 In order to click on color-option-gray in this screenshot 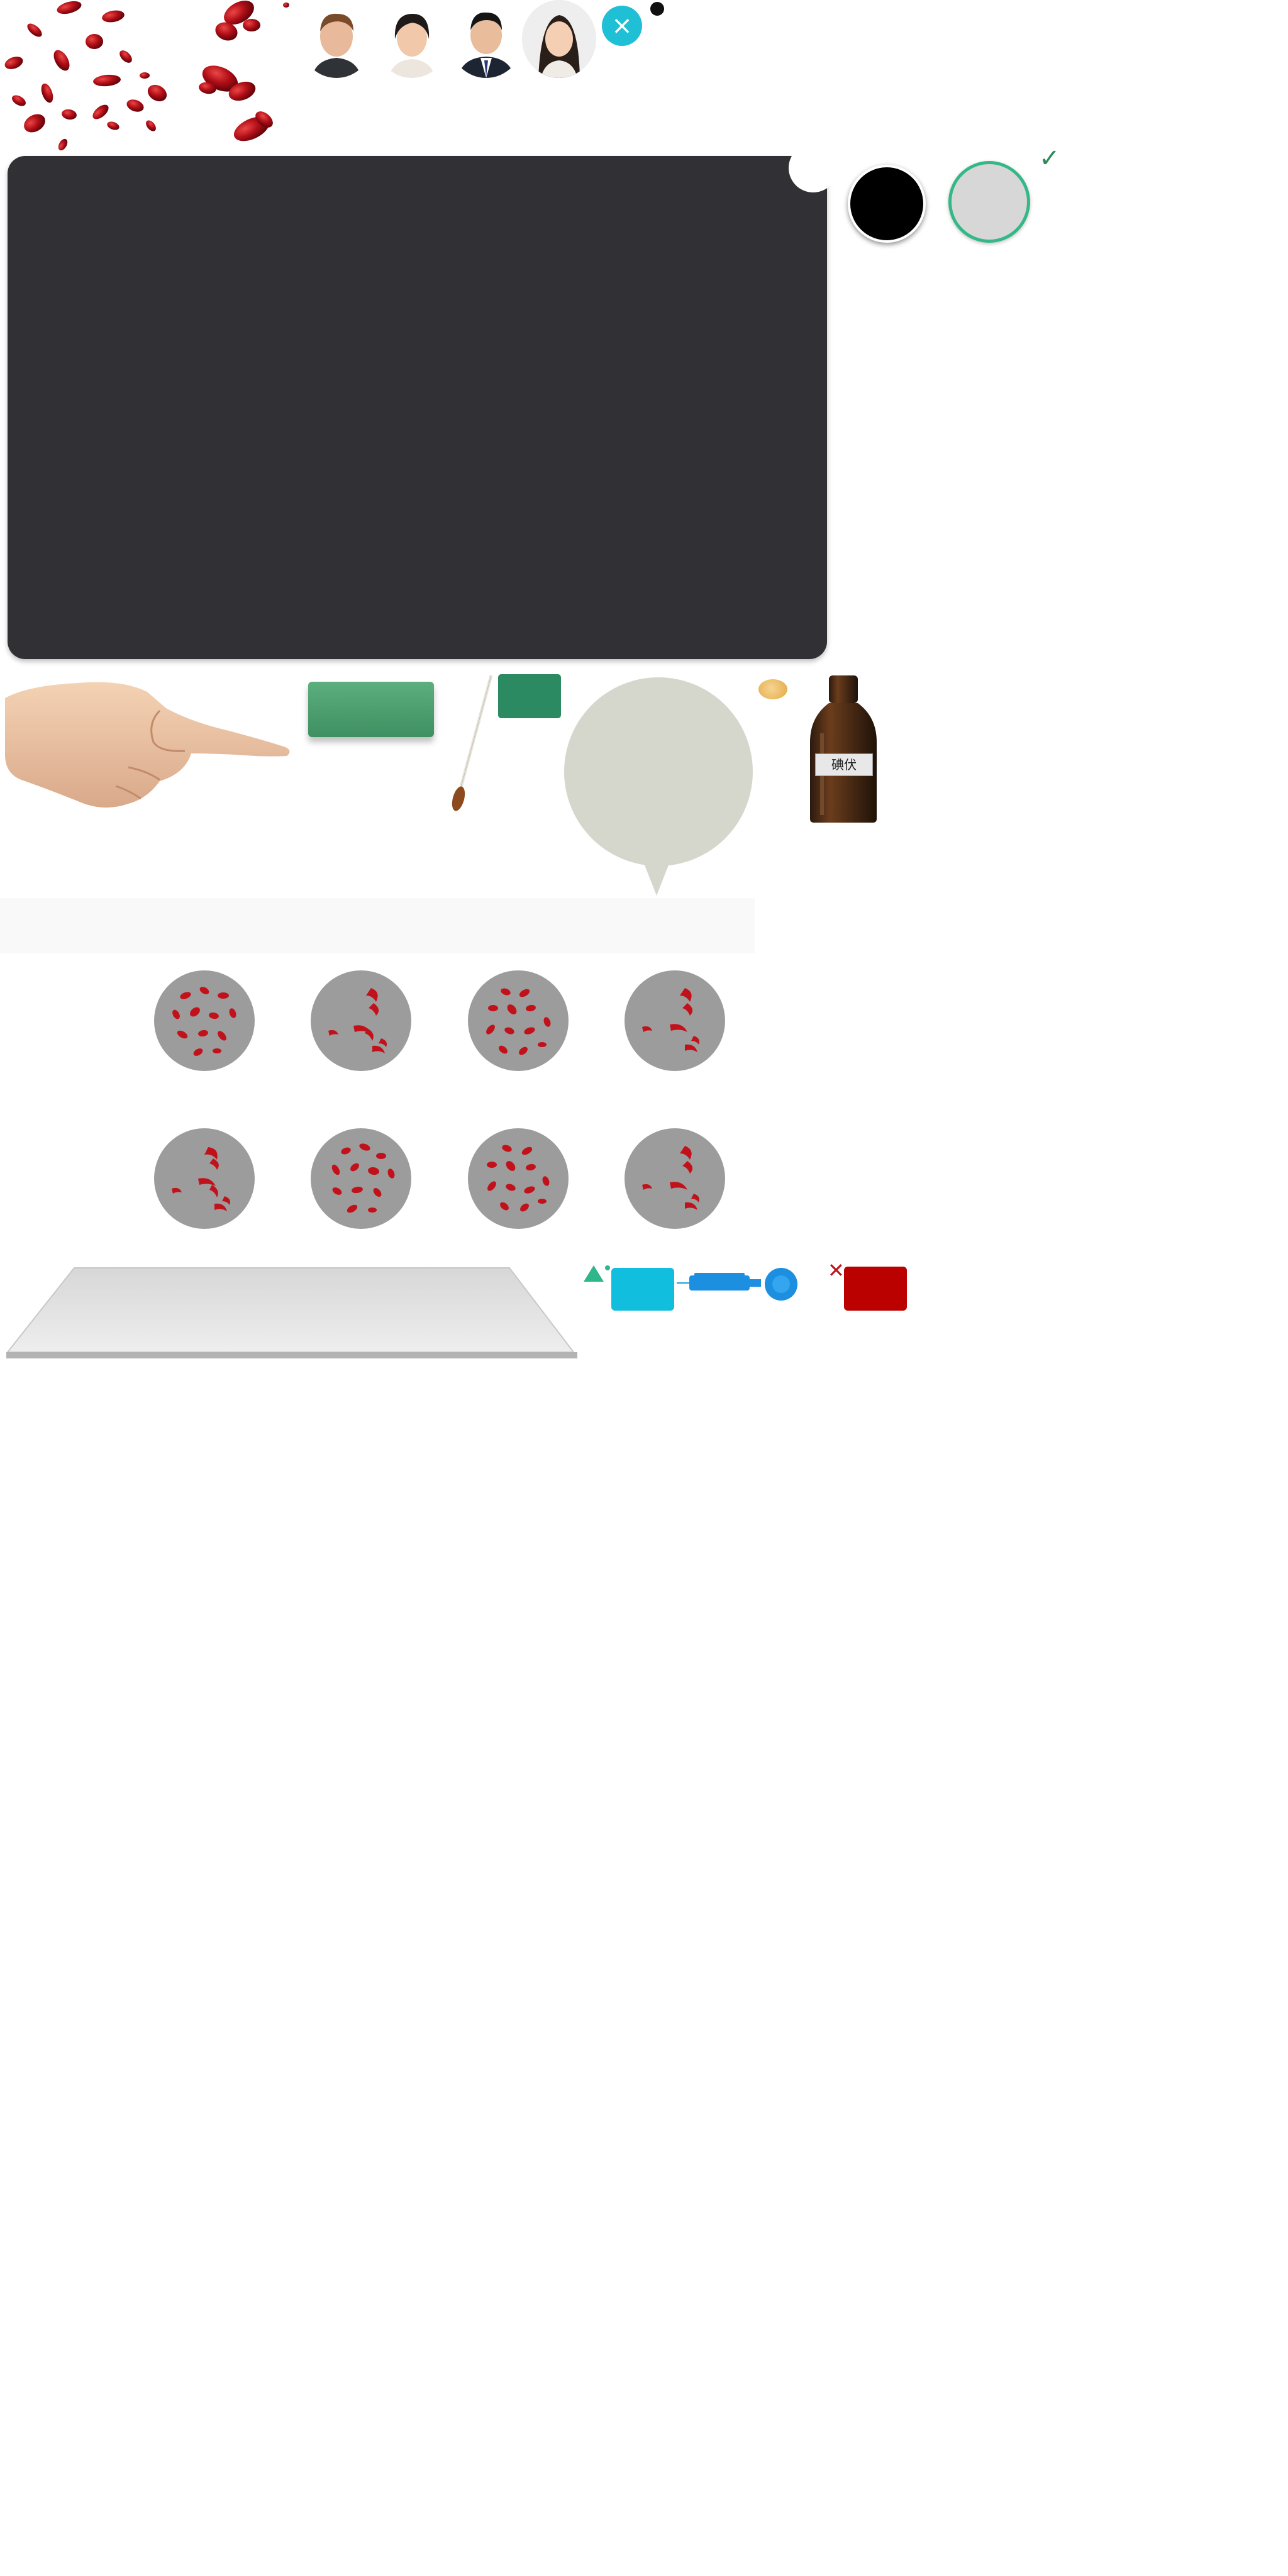, I will do `click(989, 202)`.